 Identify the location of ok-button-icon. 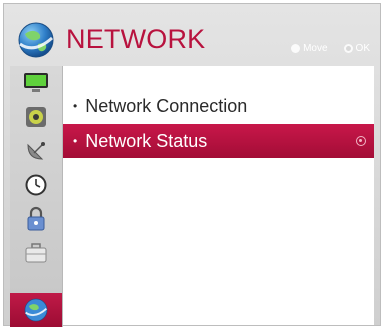
(348, 48).